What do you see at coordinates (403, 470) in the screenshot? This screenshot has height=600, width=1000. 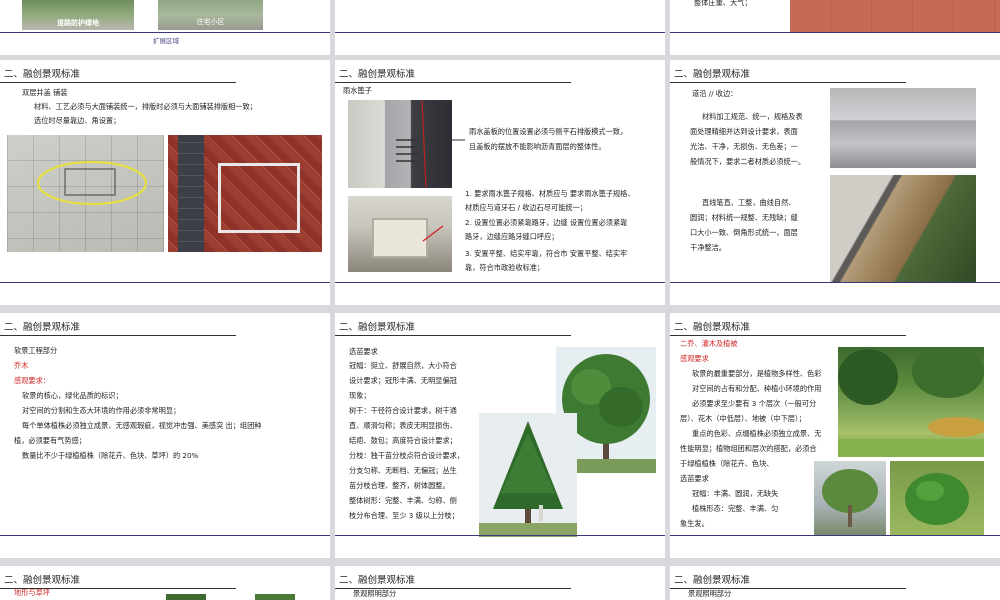 I see `text-line-9: 分支匀称、无断档、无偏冠；丛生` at bounding box center [403, 470].